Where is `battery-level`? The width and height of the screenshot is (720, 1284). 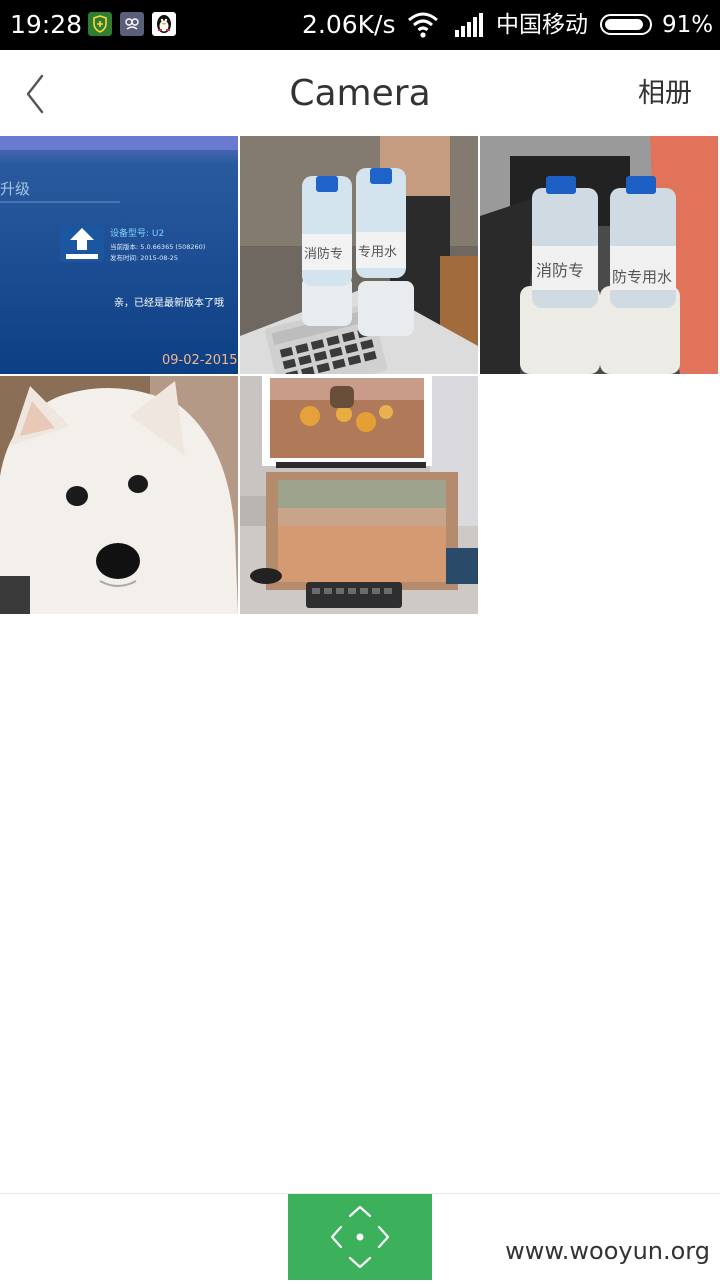 battery-level is located at coordinates (624, 24).